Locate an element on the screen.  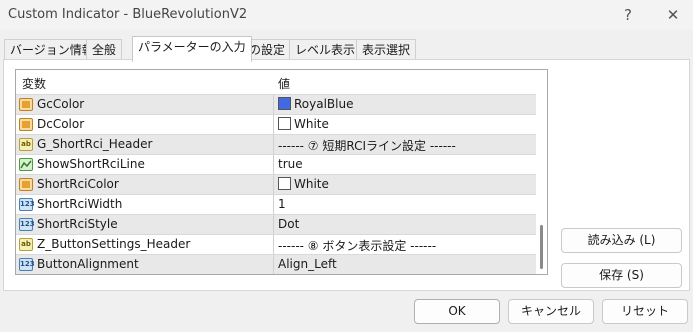
table-row: 123 ButtonAlignment Align_Left is located at coordinates (276, 264).